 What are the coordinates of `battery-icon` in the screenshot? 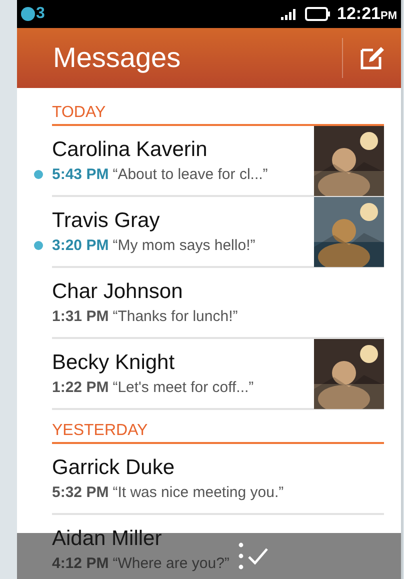 It's located at (318, 14).